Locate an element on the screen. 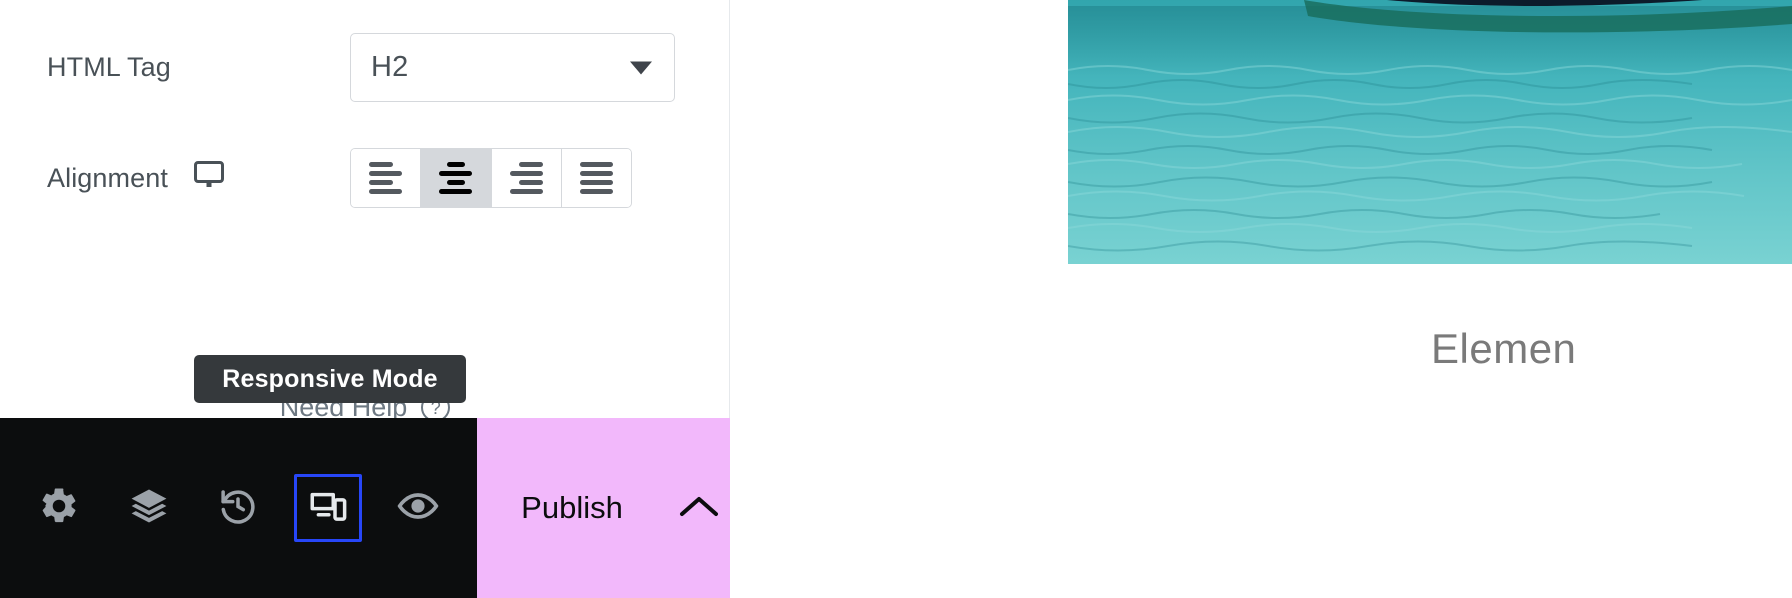 The image size is (1792, 598). responsive-mode-icon is located at coordinates (328, 508).